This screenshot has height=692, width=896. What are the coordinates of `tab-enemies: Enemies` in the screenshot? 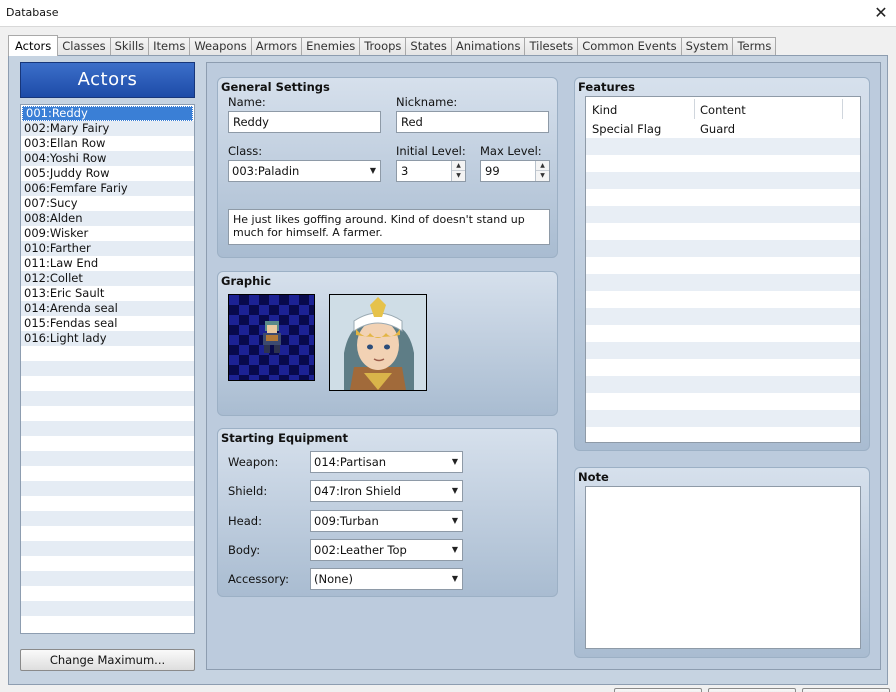 It's located at (331, 46).